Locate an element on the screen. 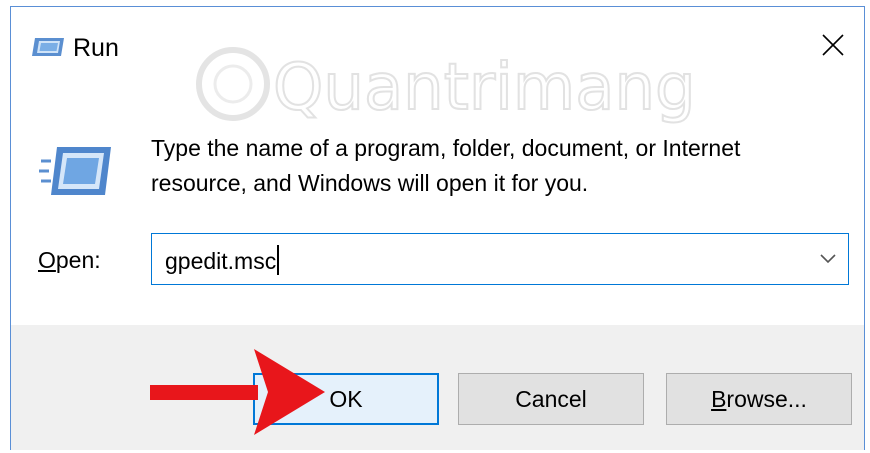 The height and width of the screenshot is (453, 870). open-input: gpedit.msc is located at coordinates (222, 260).